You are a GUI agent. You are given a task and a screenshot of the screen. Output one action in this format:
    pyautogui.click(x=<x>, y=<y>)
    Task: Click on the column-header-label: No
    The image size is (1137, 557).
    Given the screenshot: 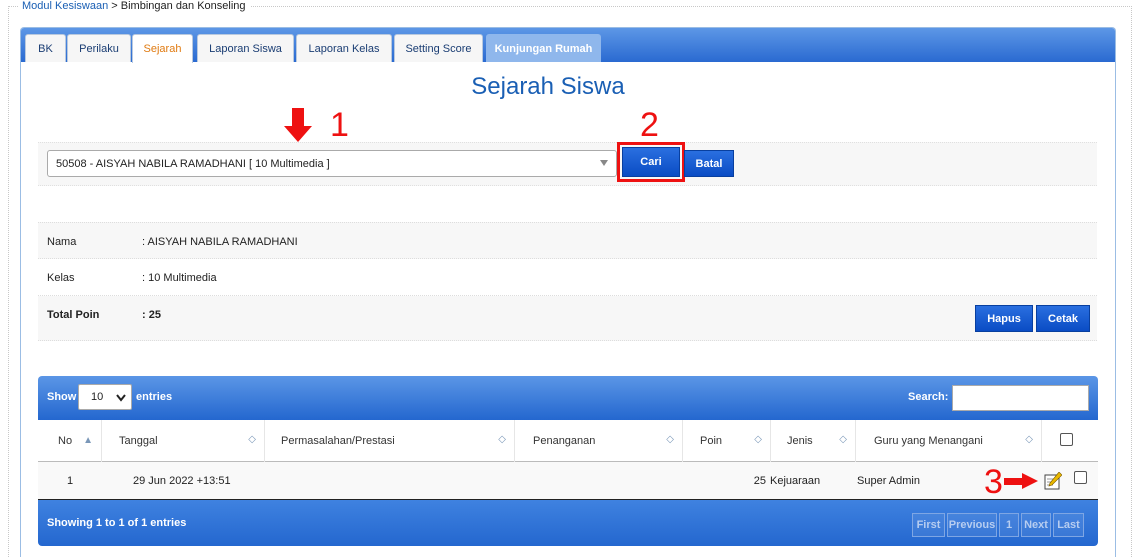 What is the action you would take?
    pyautogui.click(x=65, y=441)
    